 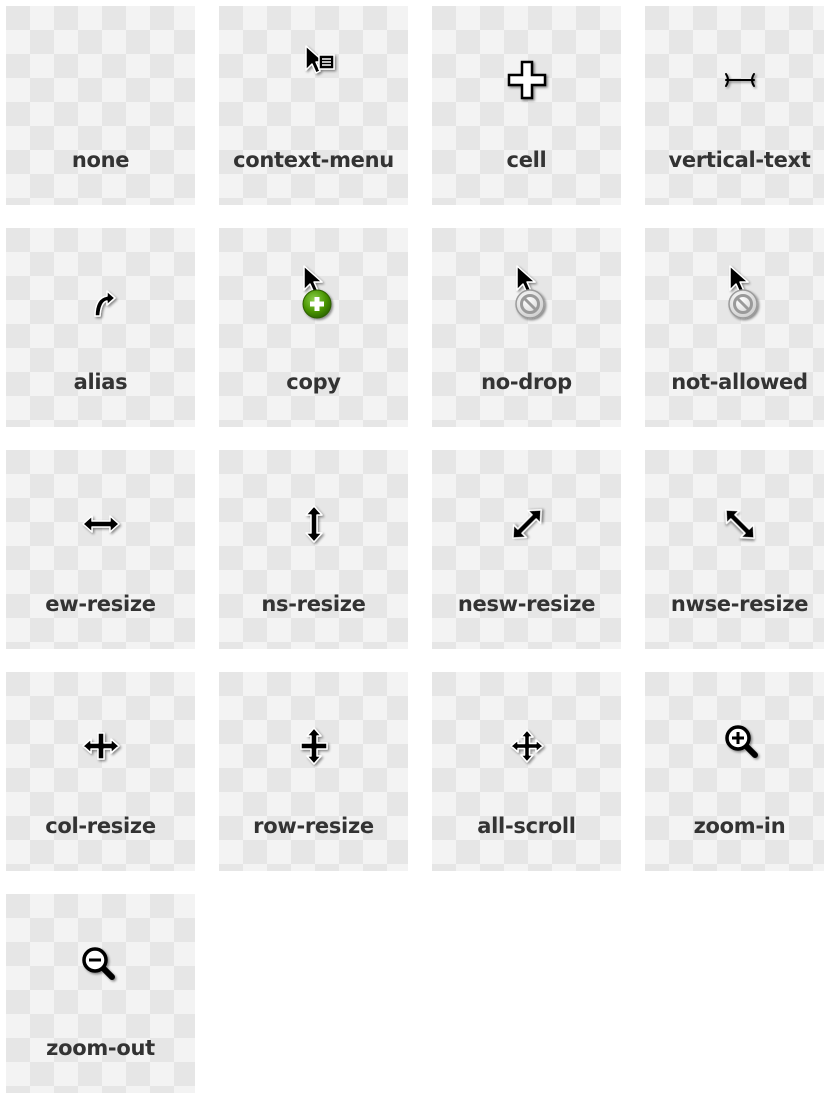 I want to click on cursor-label: cell, so click(x=526, y=160).